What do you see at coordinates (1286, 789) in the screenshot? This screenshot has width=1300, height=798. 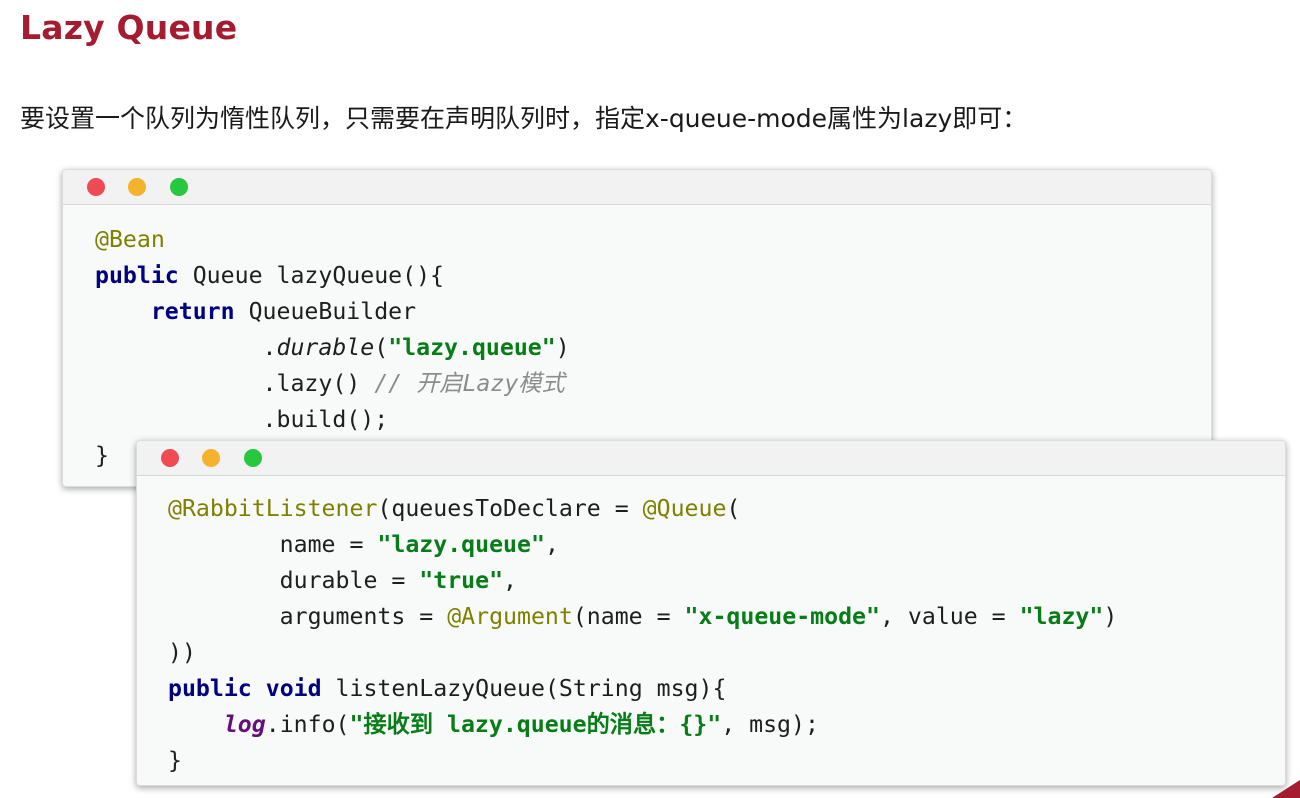 I see `corner-decoration` at bounding box center [1286, 789].